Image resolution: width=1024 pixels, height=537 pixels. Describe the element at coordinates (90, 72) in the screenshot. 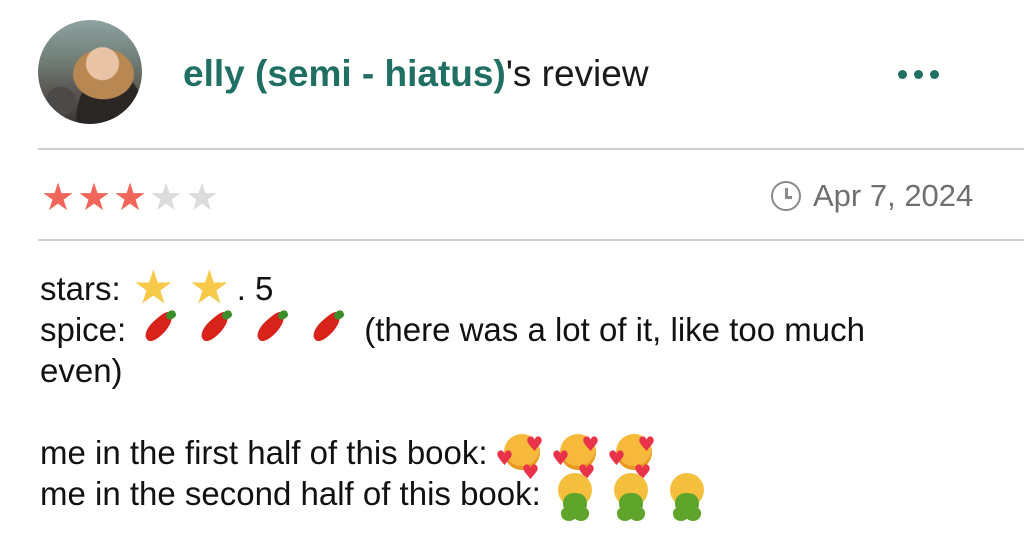

I see `avatar` at that location.